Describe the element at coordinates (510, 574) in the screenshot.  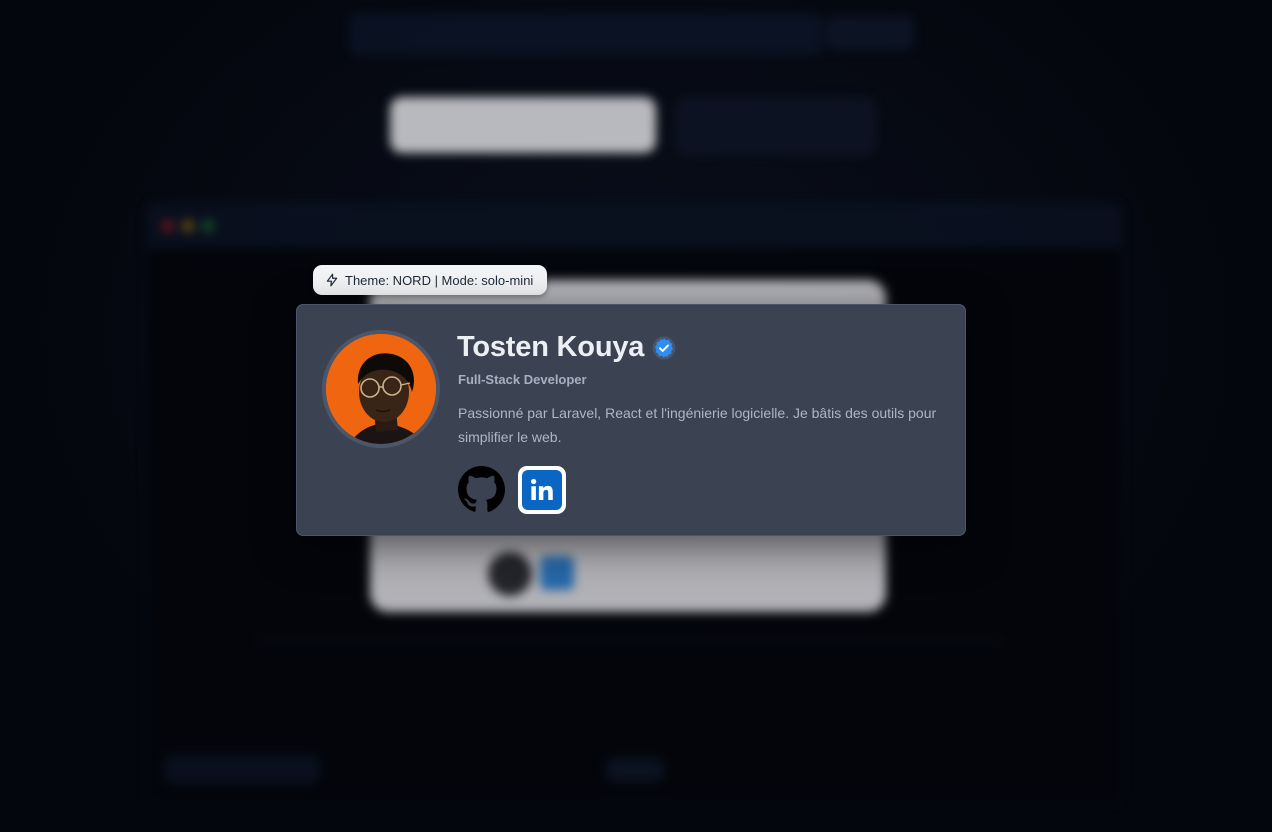
I see `github-icon-blurred` at that location.